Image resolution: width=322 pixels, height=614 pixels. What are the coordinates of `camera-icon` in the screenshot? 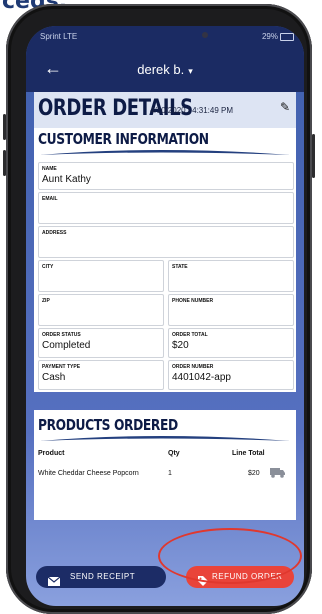 It's located at (205, 35).